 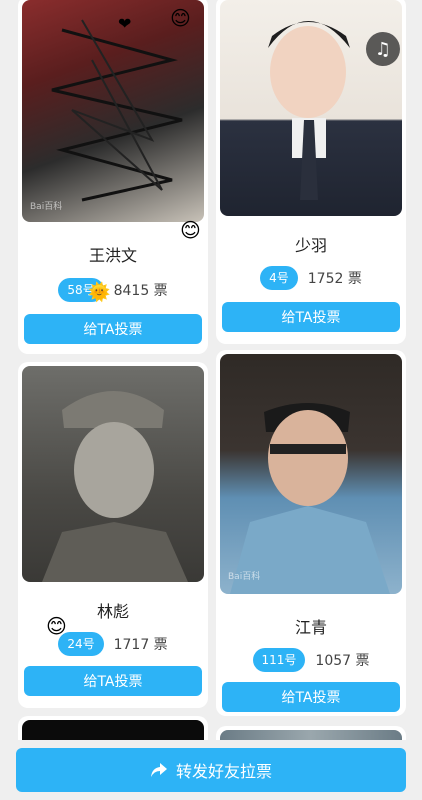 What do you see at coordinates (342, 661) in the screenshot?
I see `vote-count: 1057 票` at bounding box center [342, 661].